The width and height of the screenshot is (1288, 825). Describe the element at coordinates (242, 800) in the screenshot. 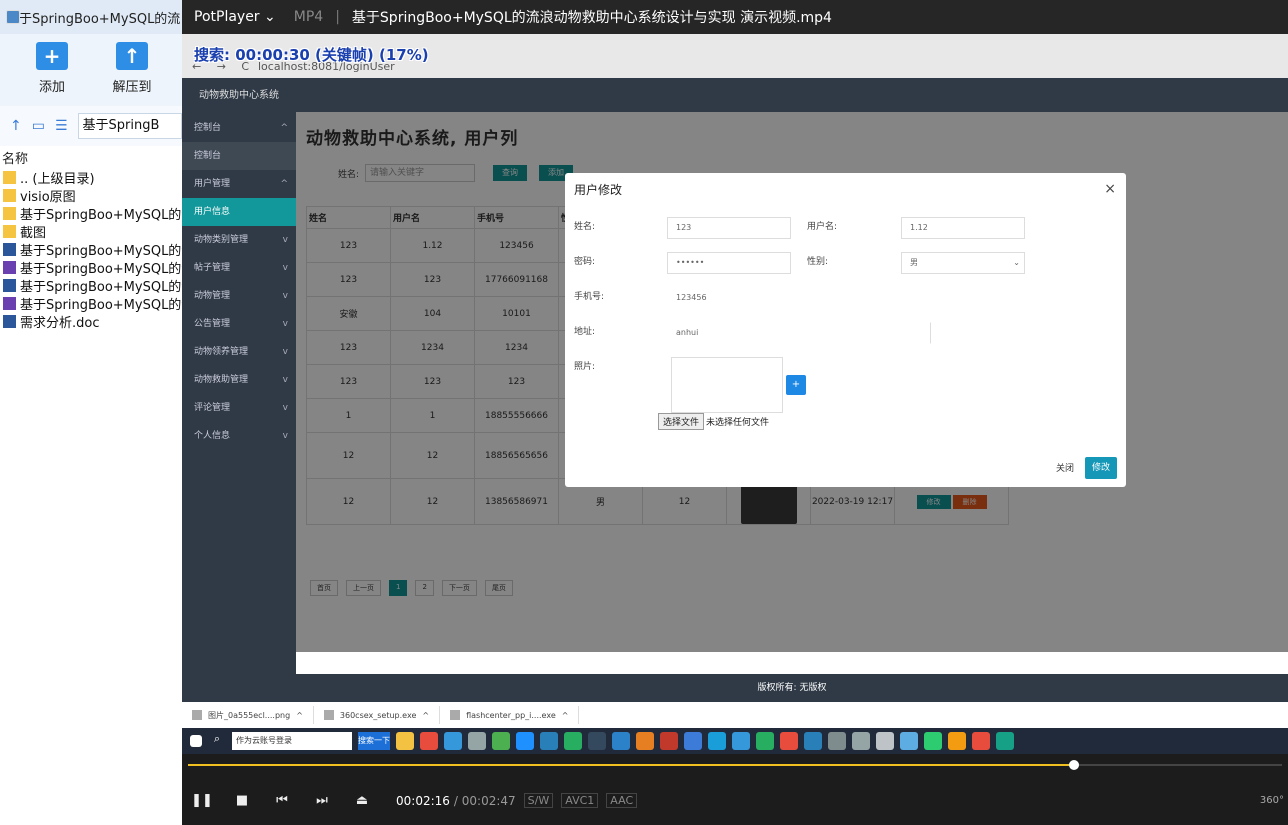

I see `stop-icon: ■` at that location.